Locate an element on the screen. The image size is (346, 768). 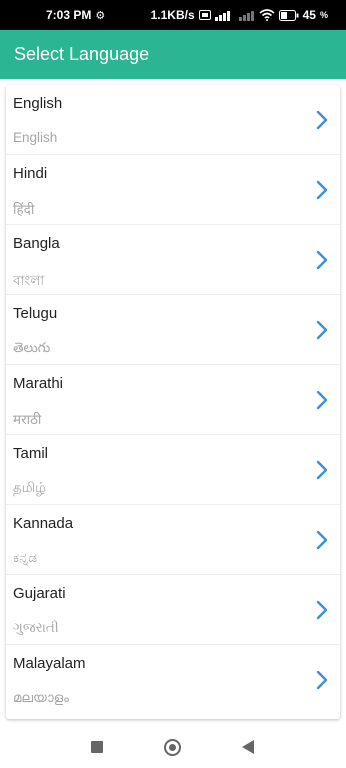
language-item-kannada: Kannada ಕನ್ನಡ is located at coordinates (173, 540).